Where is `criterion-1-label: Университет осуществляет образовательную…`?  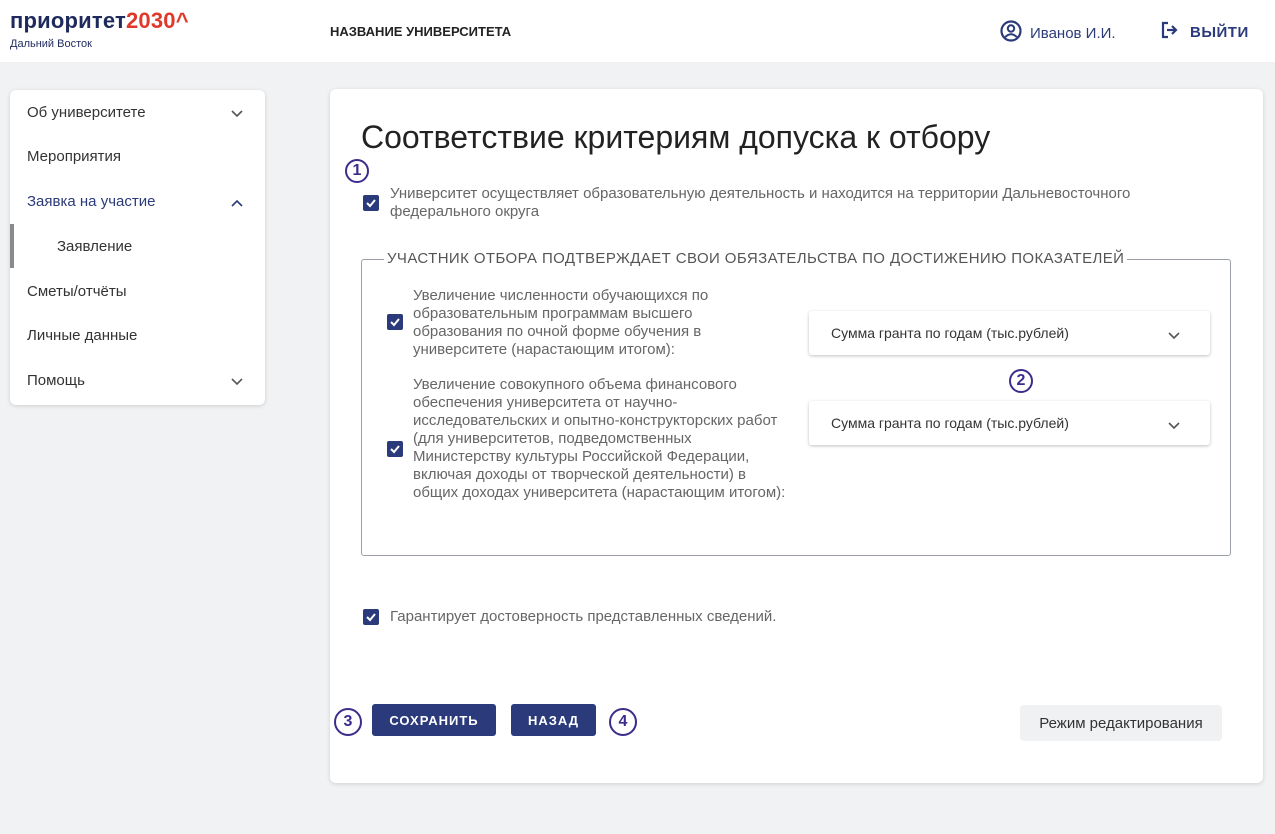
criterion-1-label: Университет осуществляет образовательную… is located at coordinates (760, 202).